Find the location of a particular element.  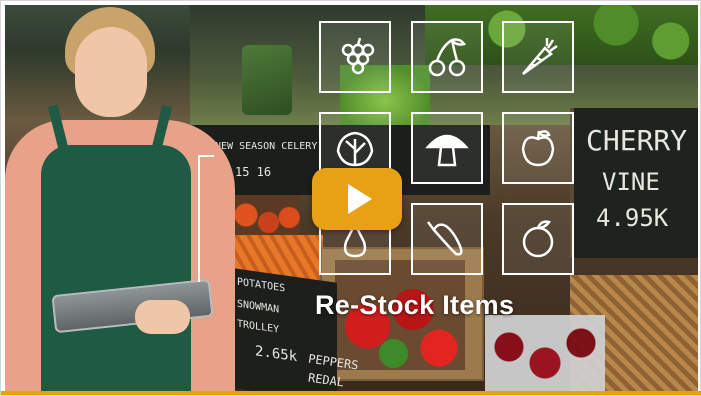

bottom-accent-bar is located at coordinates (351, 393).